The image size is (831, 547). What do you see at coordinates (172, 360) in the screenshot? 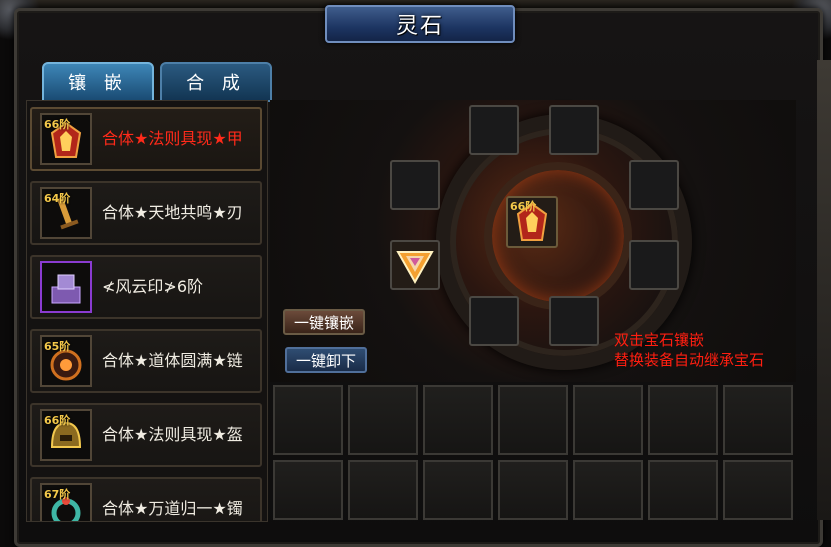
I see `item-label: 合体★道体圆满★链` at bounding box center [172, 360].